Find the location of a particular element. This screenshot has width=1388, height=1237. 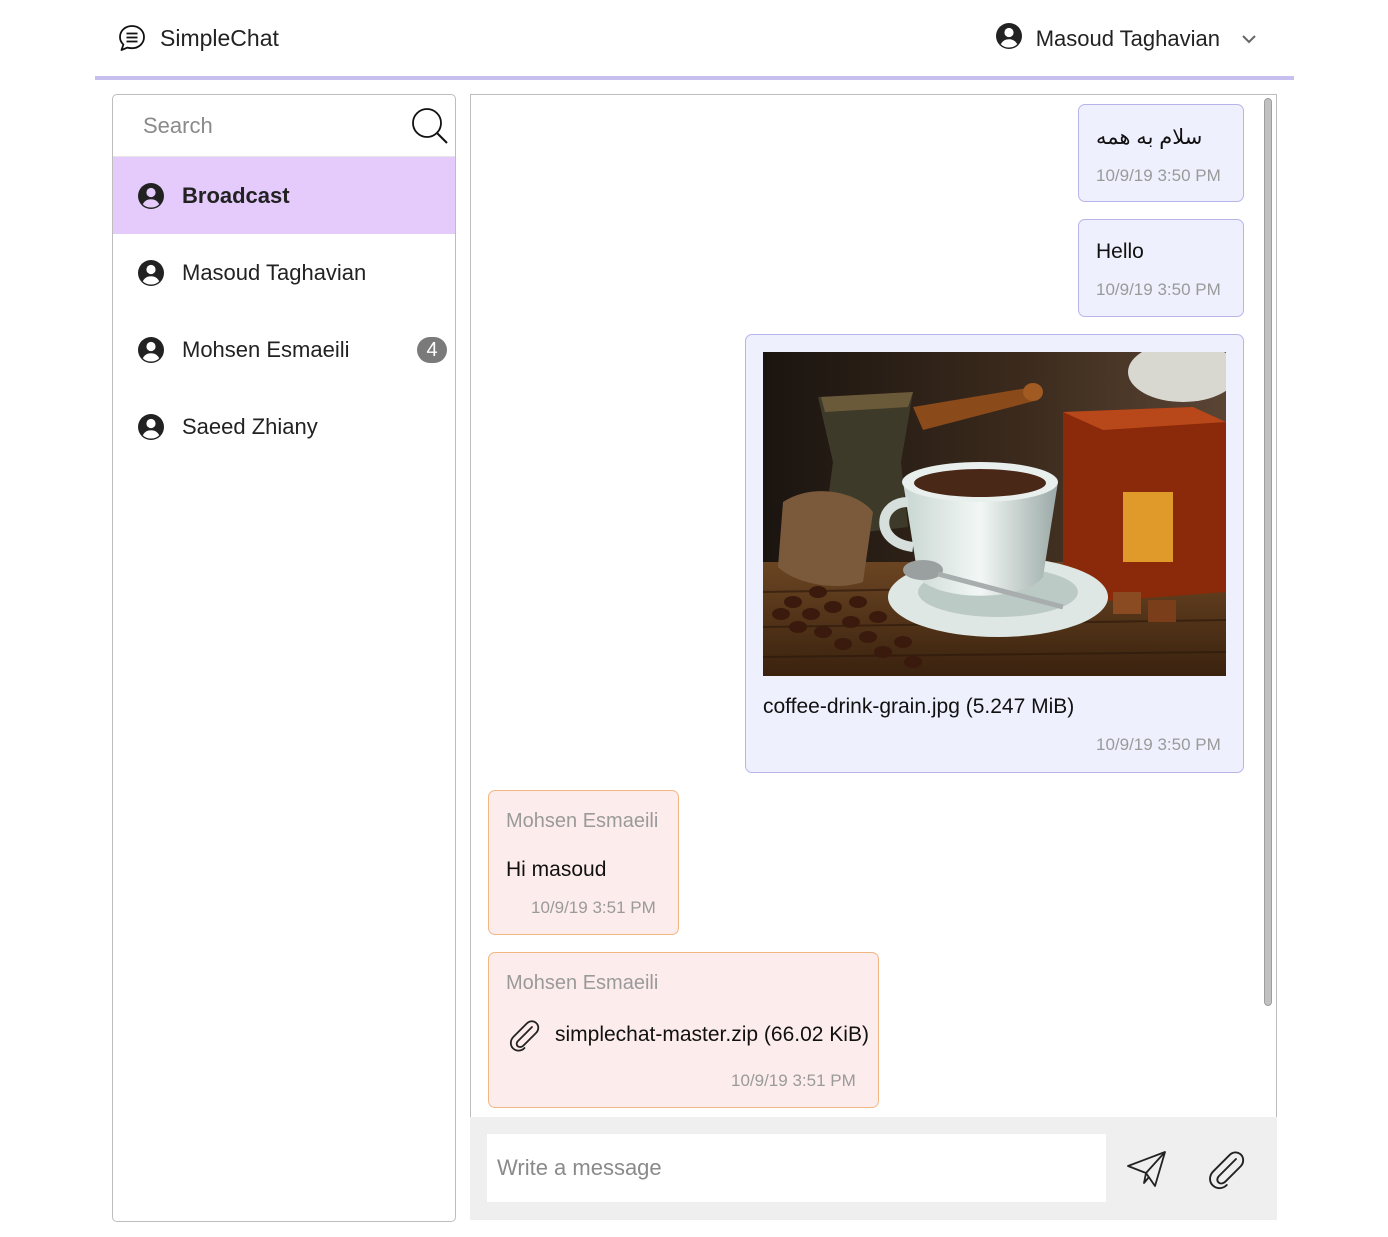

message-outgoing: سلام به همه 10/9/19 3:50 PM is located at coordinates (1161, 153).